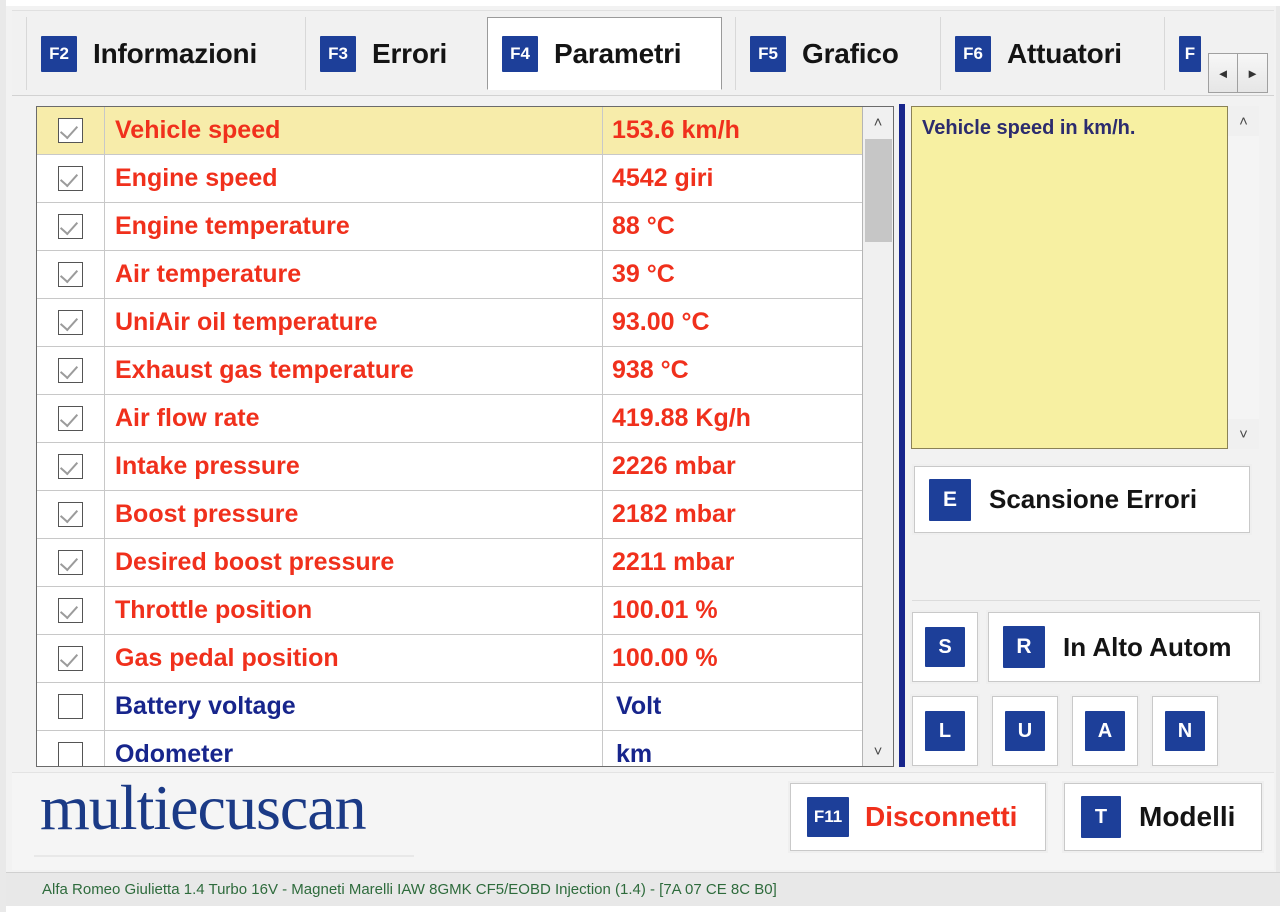  Describe the element at coordinates (465, 749) in the screenshot. I see `table-row: Odometer km` at that location.